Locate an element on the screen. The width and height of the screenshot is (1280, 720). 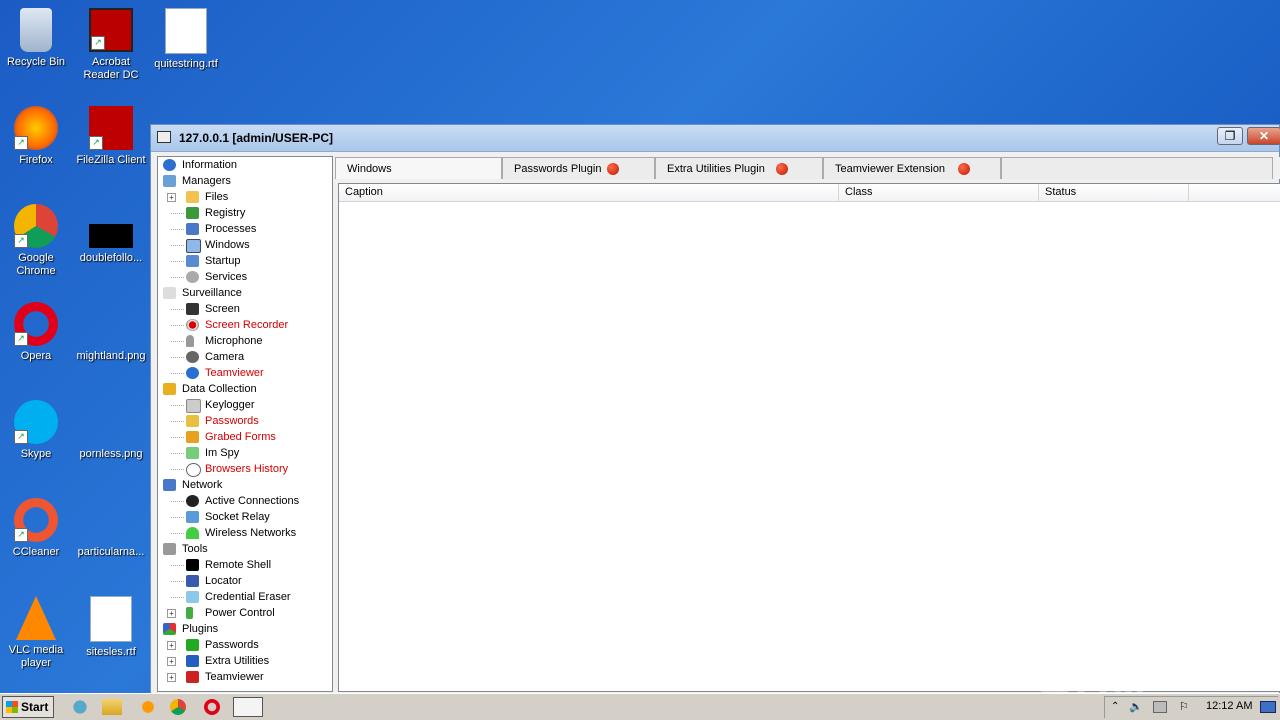
desktop-icon-recycle-bin: Recycle Bin is located at coordinates (36, 38).